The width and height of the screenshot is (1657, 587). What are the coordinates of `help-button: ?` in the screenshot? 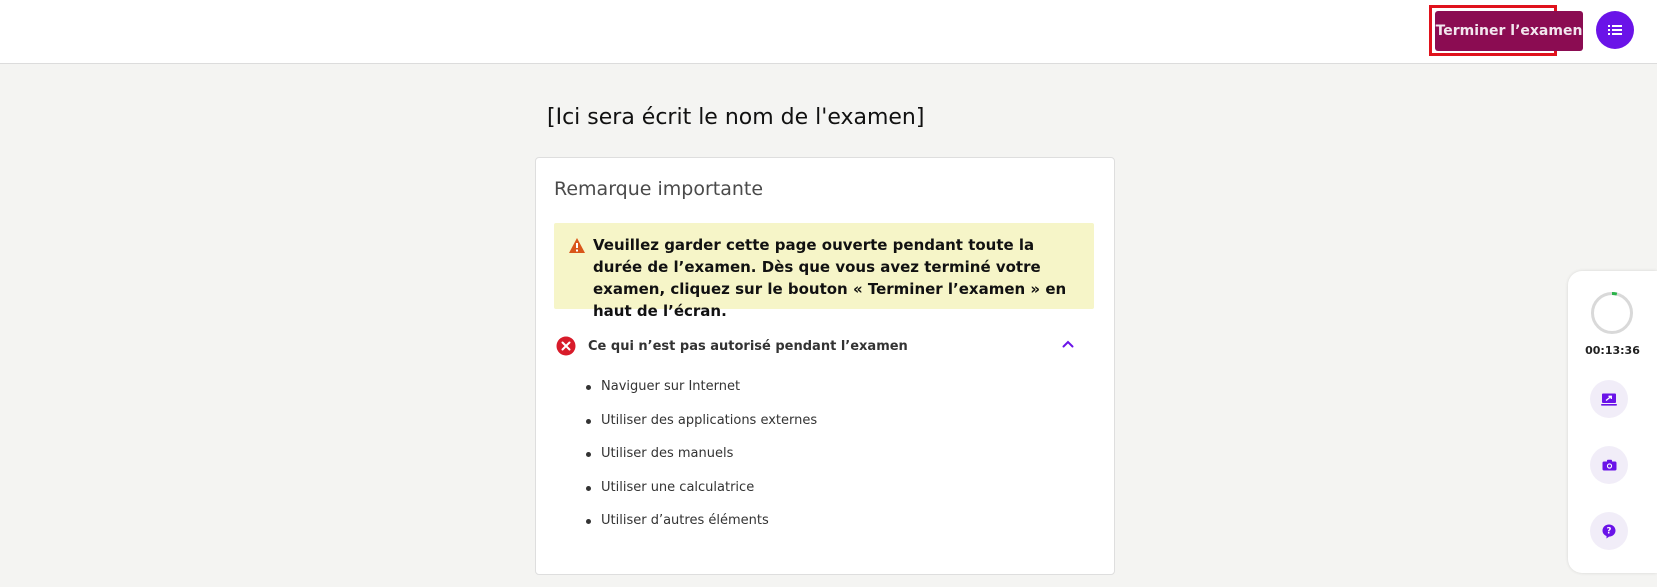 It's located at (1609, 531).